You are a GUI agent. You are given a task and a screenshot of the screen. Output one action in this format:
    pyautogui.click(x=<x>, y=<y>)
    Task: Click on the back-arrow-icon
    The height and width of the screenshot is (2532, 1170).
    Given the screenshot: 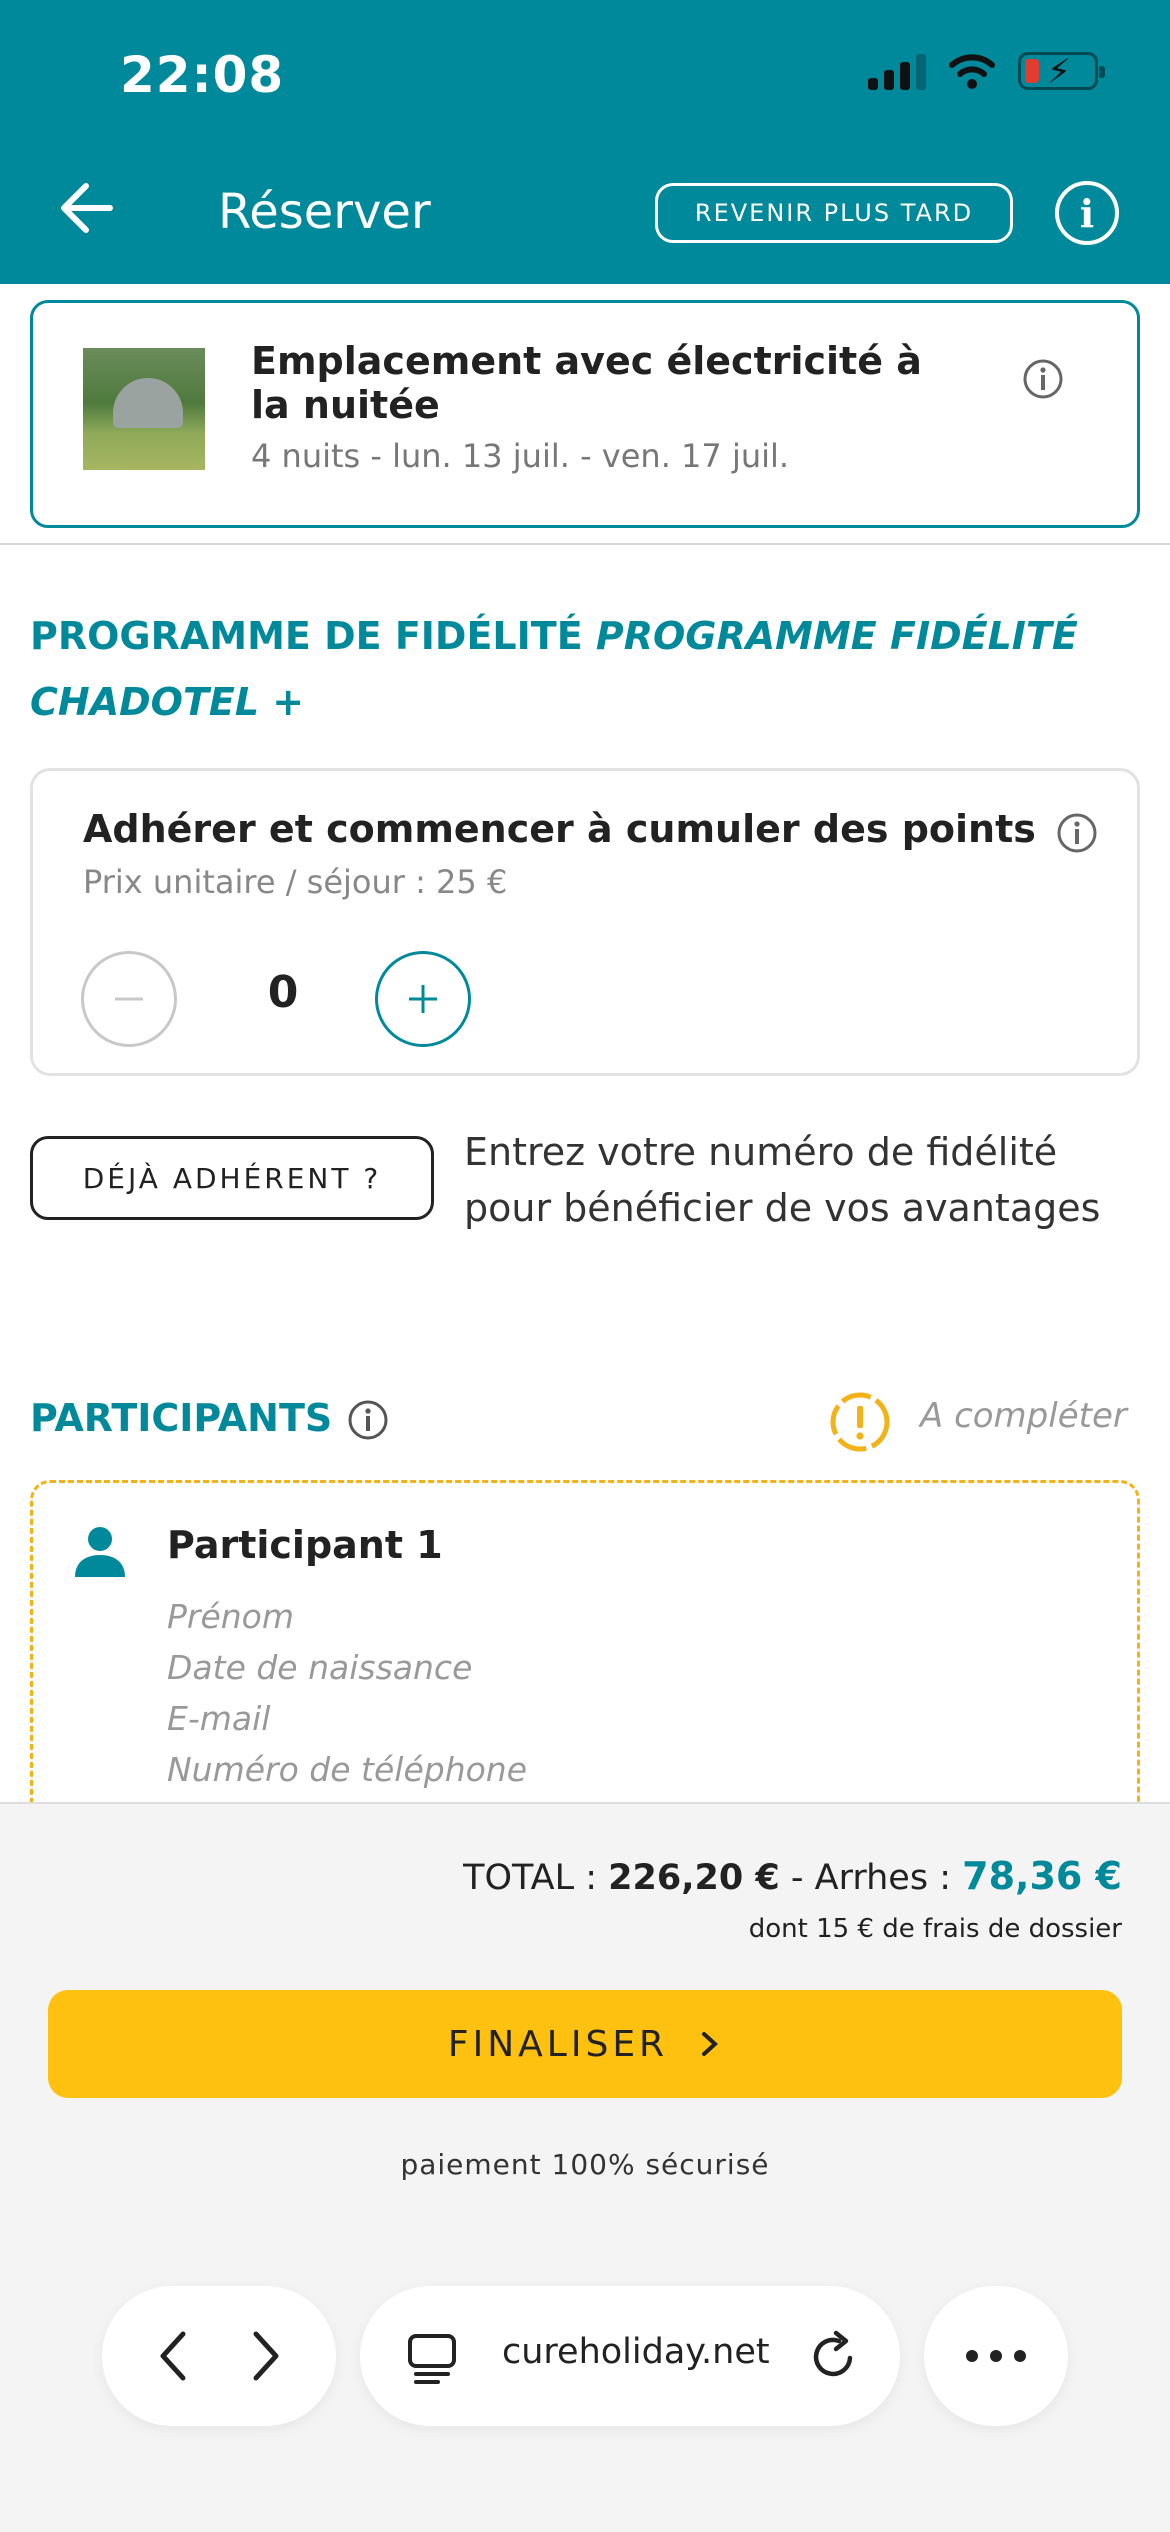 What is the action you would take?
    pyautogui.click(x=86, y=208)
    